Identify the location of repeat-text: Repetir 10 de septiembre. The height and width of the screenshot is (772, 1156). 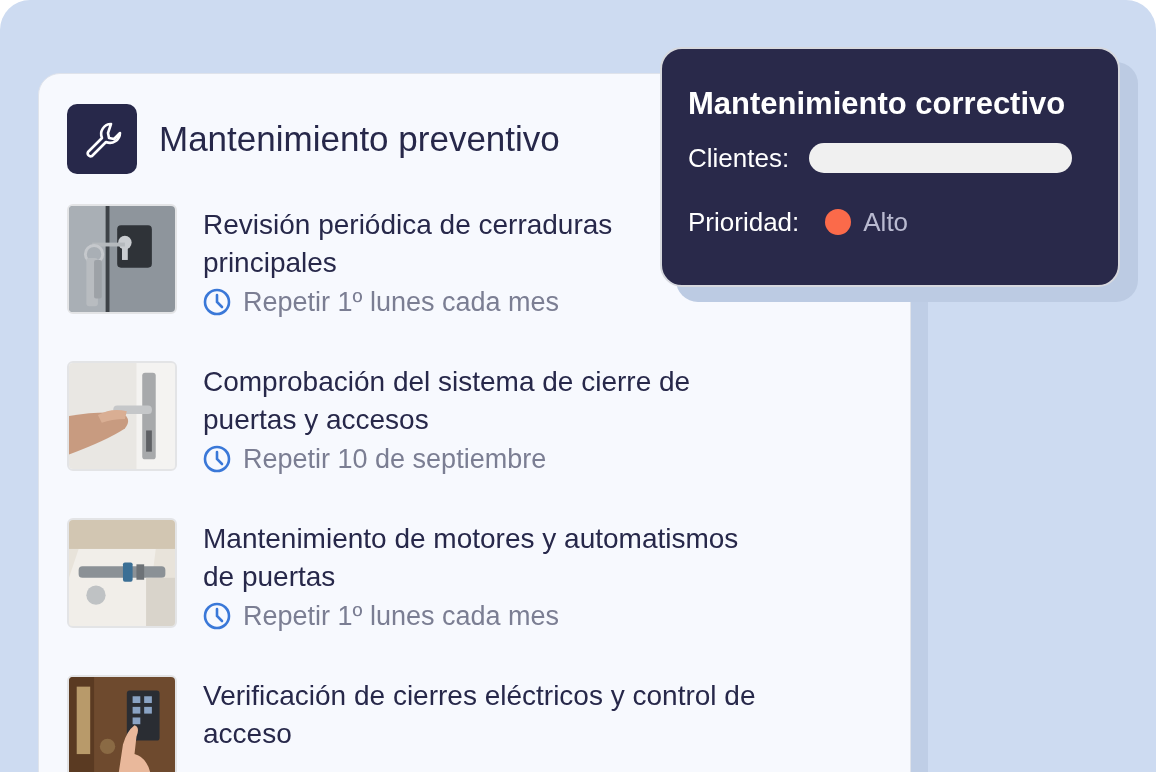
(395, 459).